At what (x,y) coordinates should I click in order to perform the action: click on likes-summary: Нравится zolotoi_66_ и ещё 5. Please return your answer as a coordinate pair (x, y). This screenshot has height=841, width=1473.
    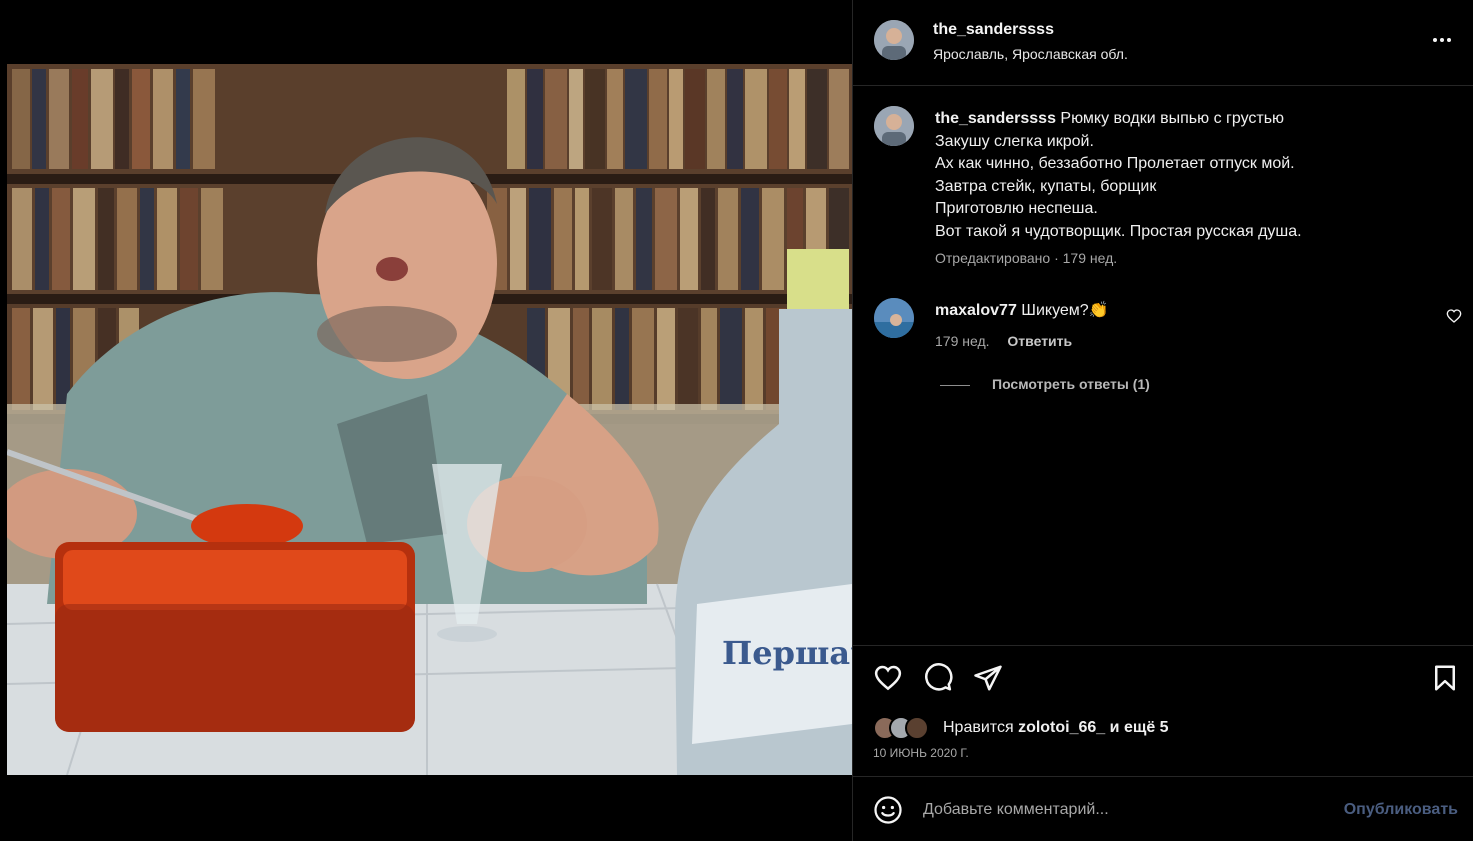
    Looking at the image, I should click on (1056, 728).